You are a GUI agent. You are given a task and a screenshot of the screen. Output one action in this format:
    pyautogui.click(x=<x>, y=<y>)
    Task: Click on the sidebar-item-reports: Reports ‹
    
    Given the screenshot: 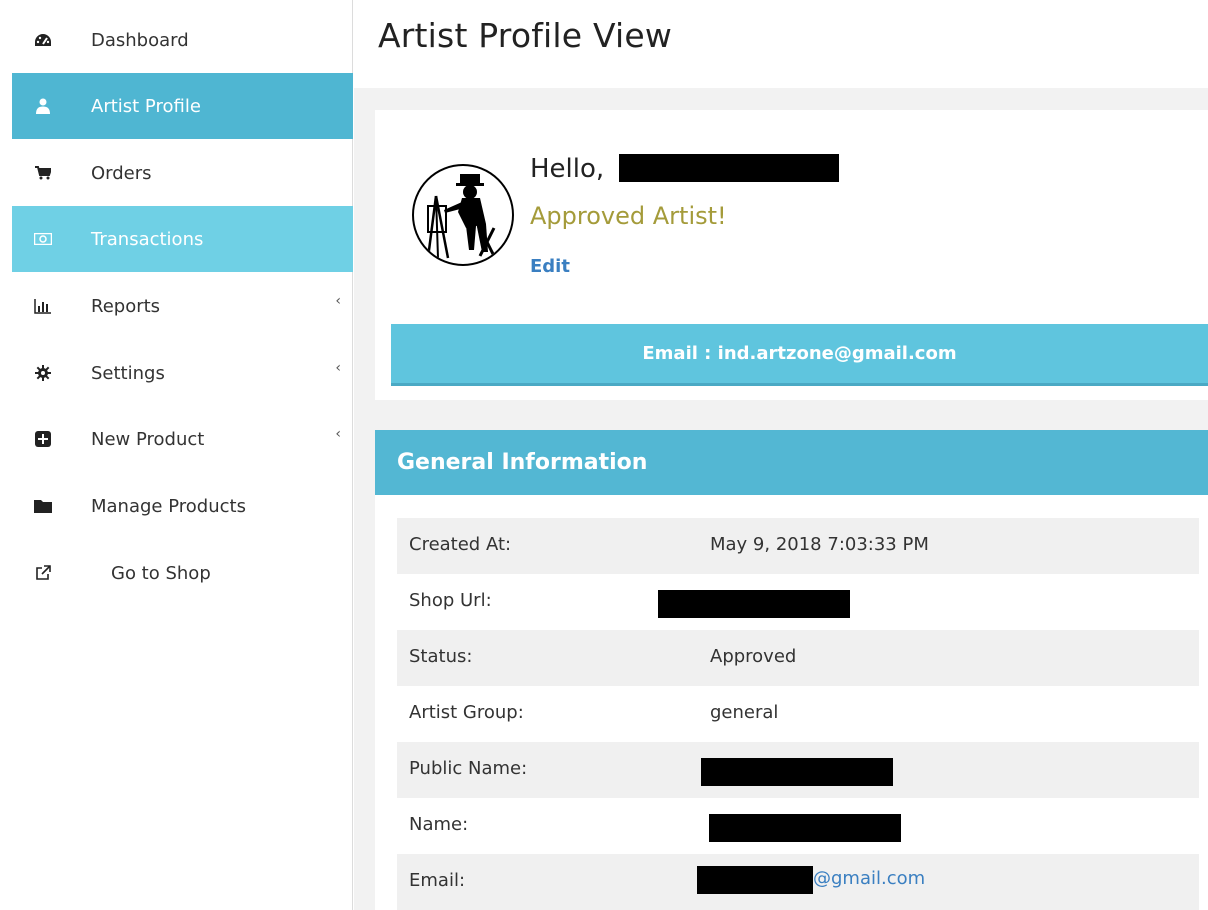 What is the action you would take?
    pyautogui.click(x=182, y=306)
    